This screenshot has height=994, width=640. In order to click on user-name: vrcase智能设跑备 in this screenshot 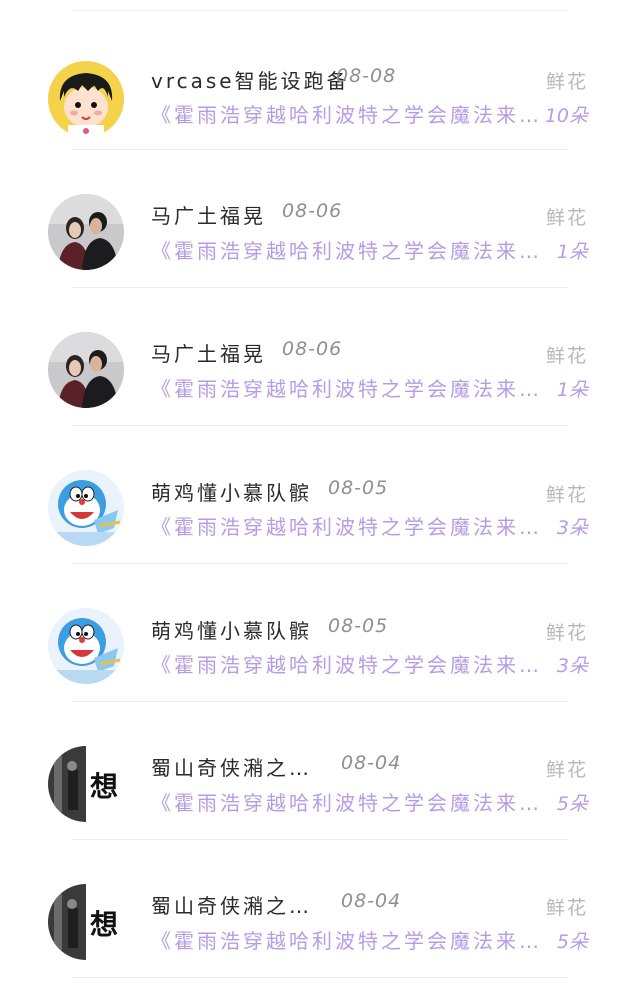, I will do `click(250, 81)`.